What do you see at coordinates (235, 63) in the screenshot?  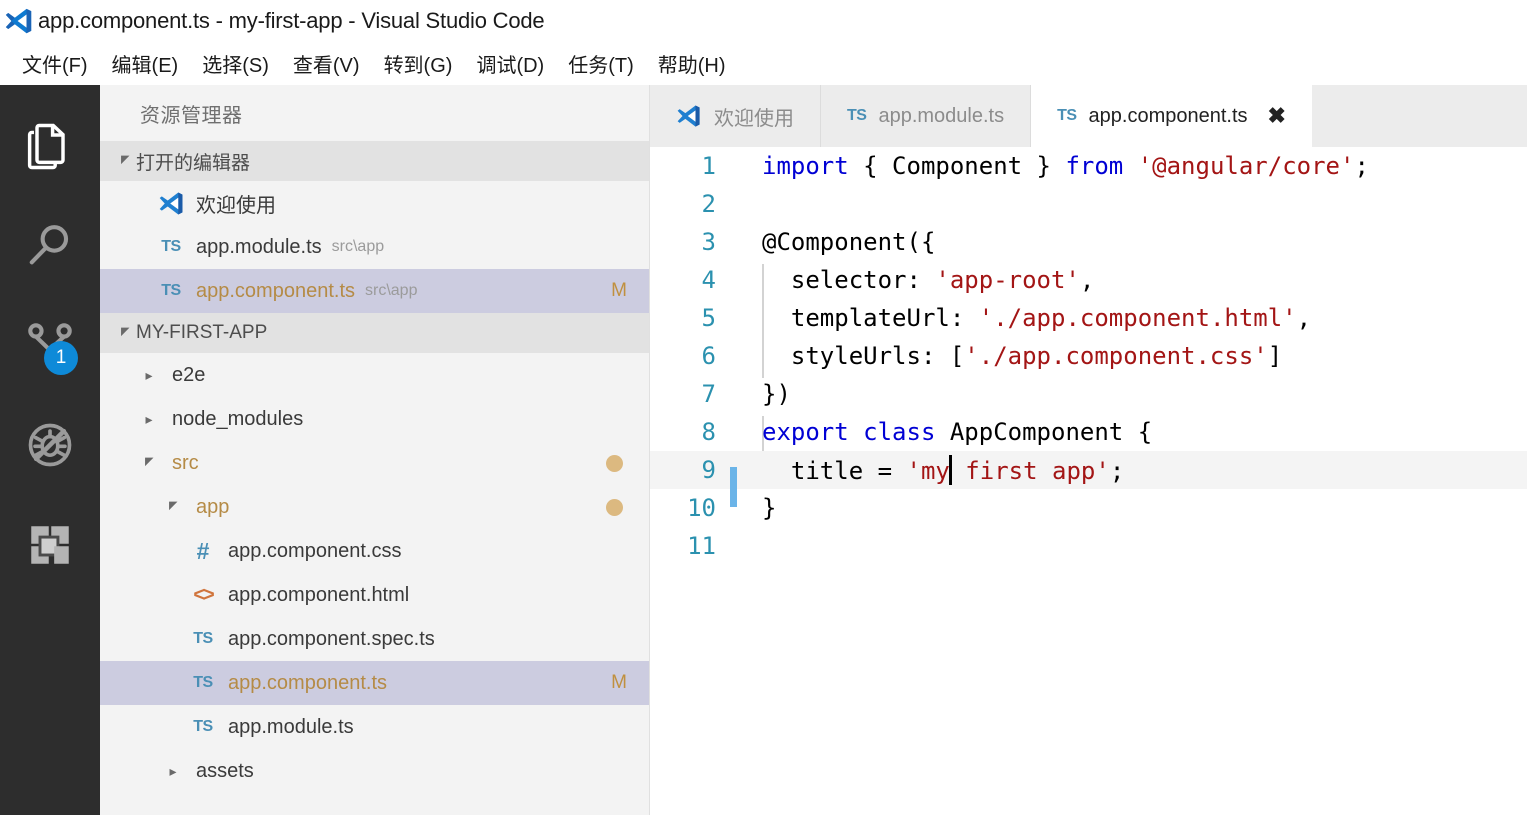 I see `menu-selection: 选择(S)` at bounding box center [235, 63].